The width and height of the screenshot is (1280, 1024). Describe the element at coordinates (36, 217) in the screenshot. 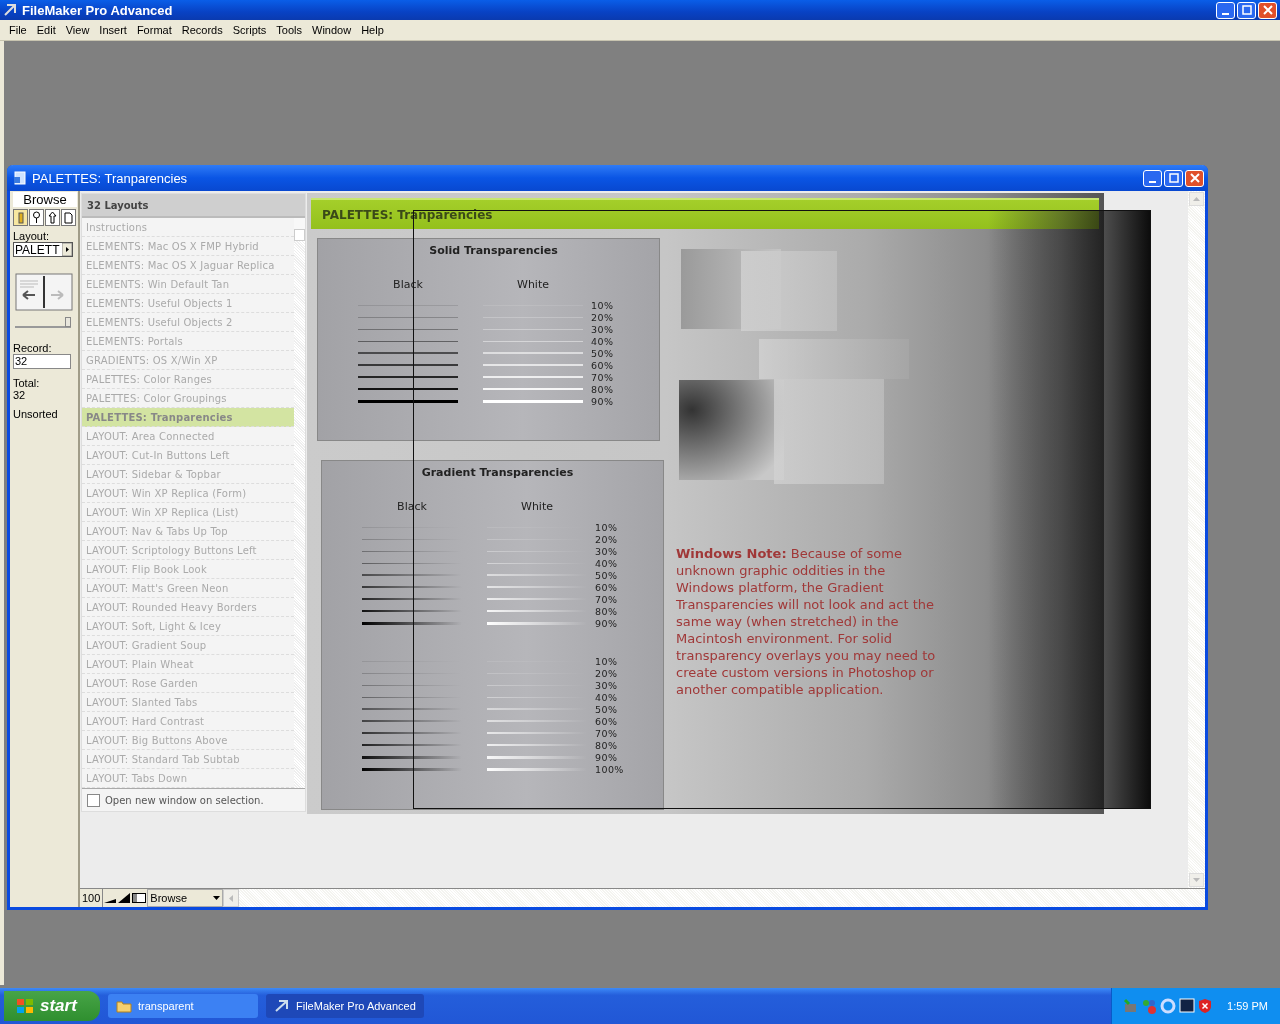

I see `search-icon` at that location.